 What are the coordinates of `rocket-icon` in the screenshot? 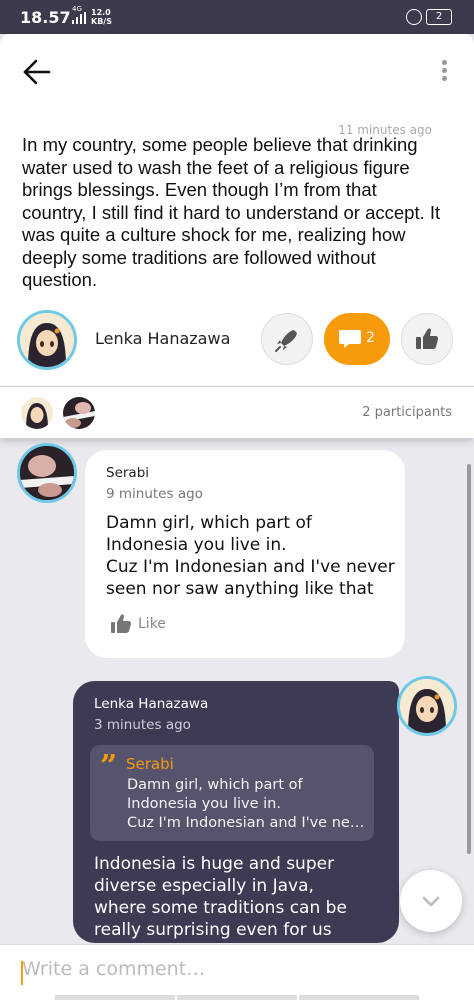 It's located at (286, 341).